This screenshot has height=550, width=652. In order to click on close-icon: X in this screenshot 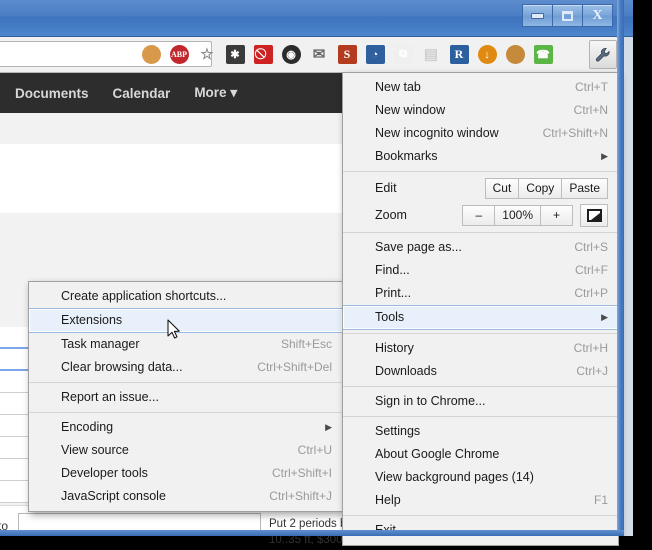, I will do `click(597, 15)`.